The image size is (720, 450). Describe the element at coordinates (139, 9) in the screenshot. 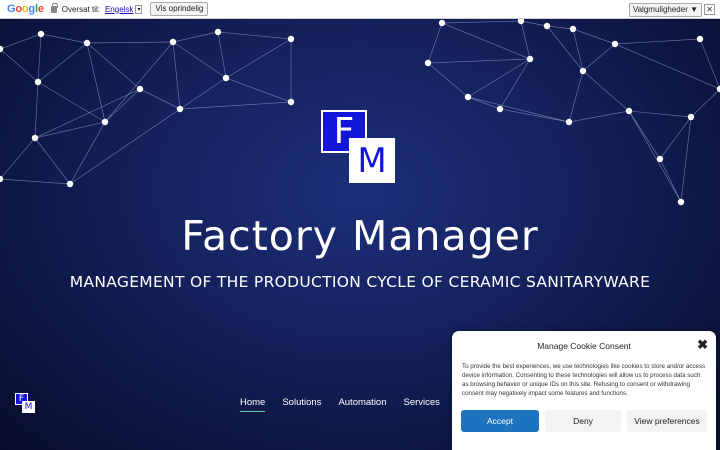

I see `chevron-down-icon: ▾` at that location.